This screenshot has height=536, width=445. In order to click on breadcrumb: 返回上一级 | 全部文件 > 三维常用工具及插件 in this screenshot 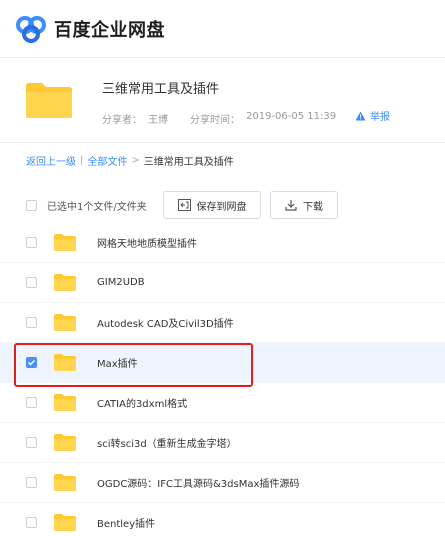, I will do `click(130, 160)`.